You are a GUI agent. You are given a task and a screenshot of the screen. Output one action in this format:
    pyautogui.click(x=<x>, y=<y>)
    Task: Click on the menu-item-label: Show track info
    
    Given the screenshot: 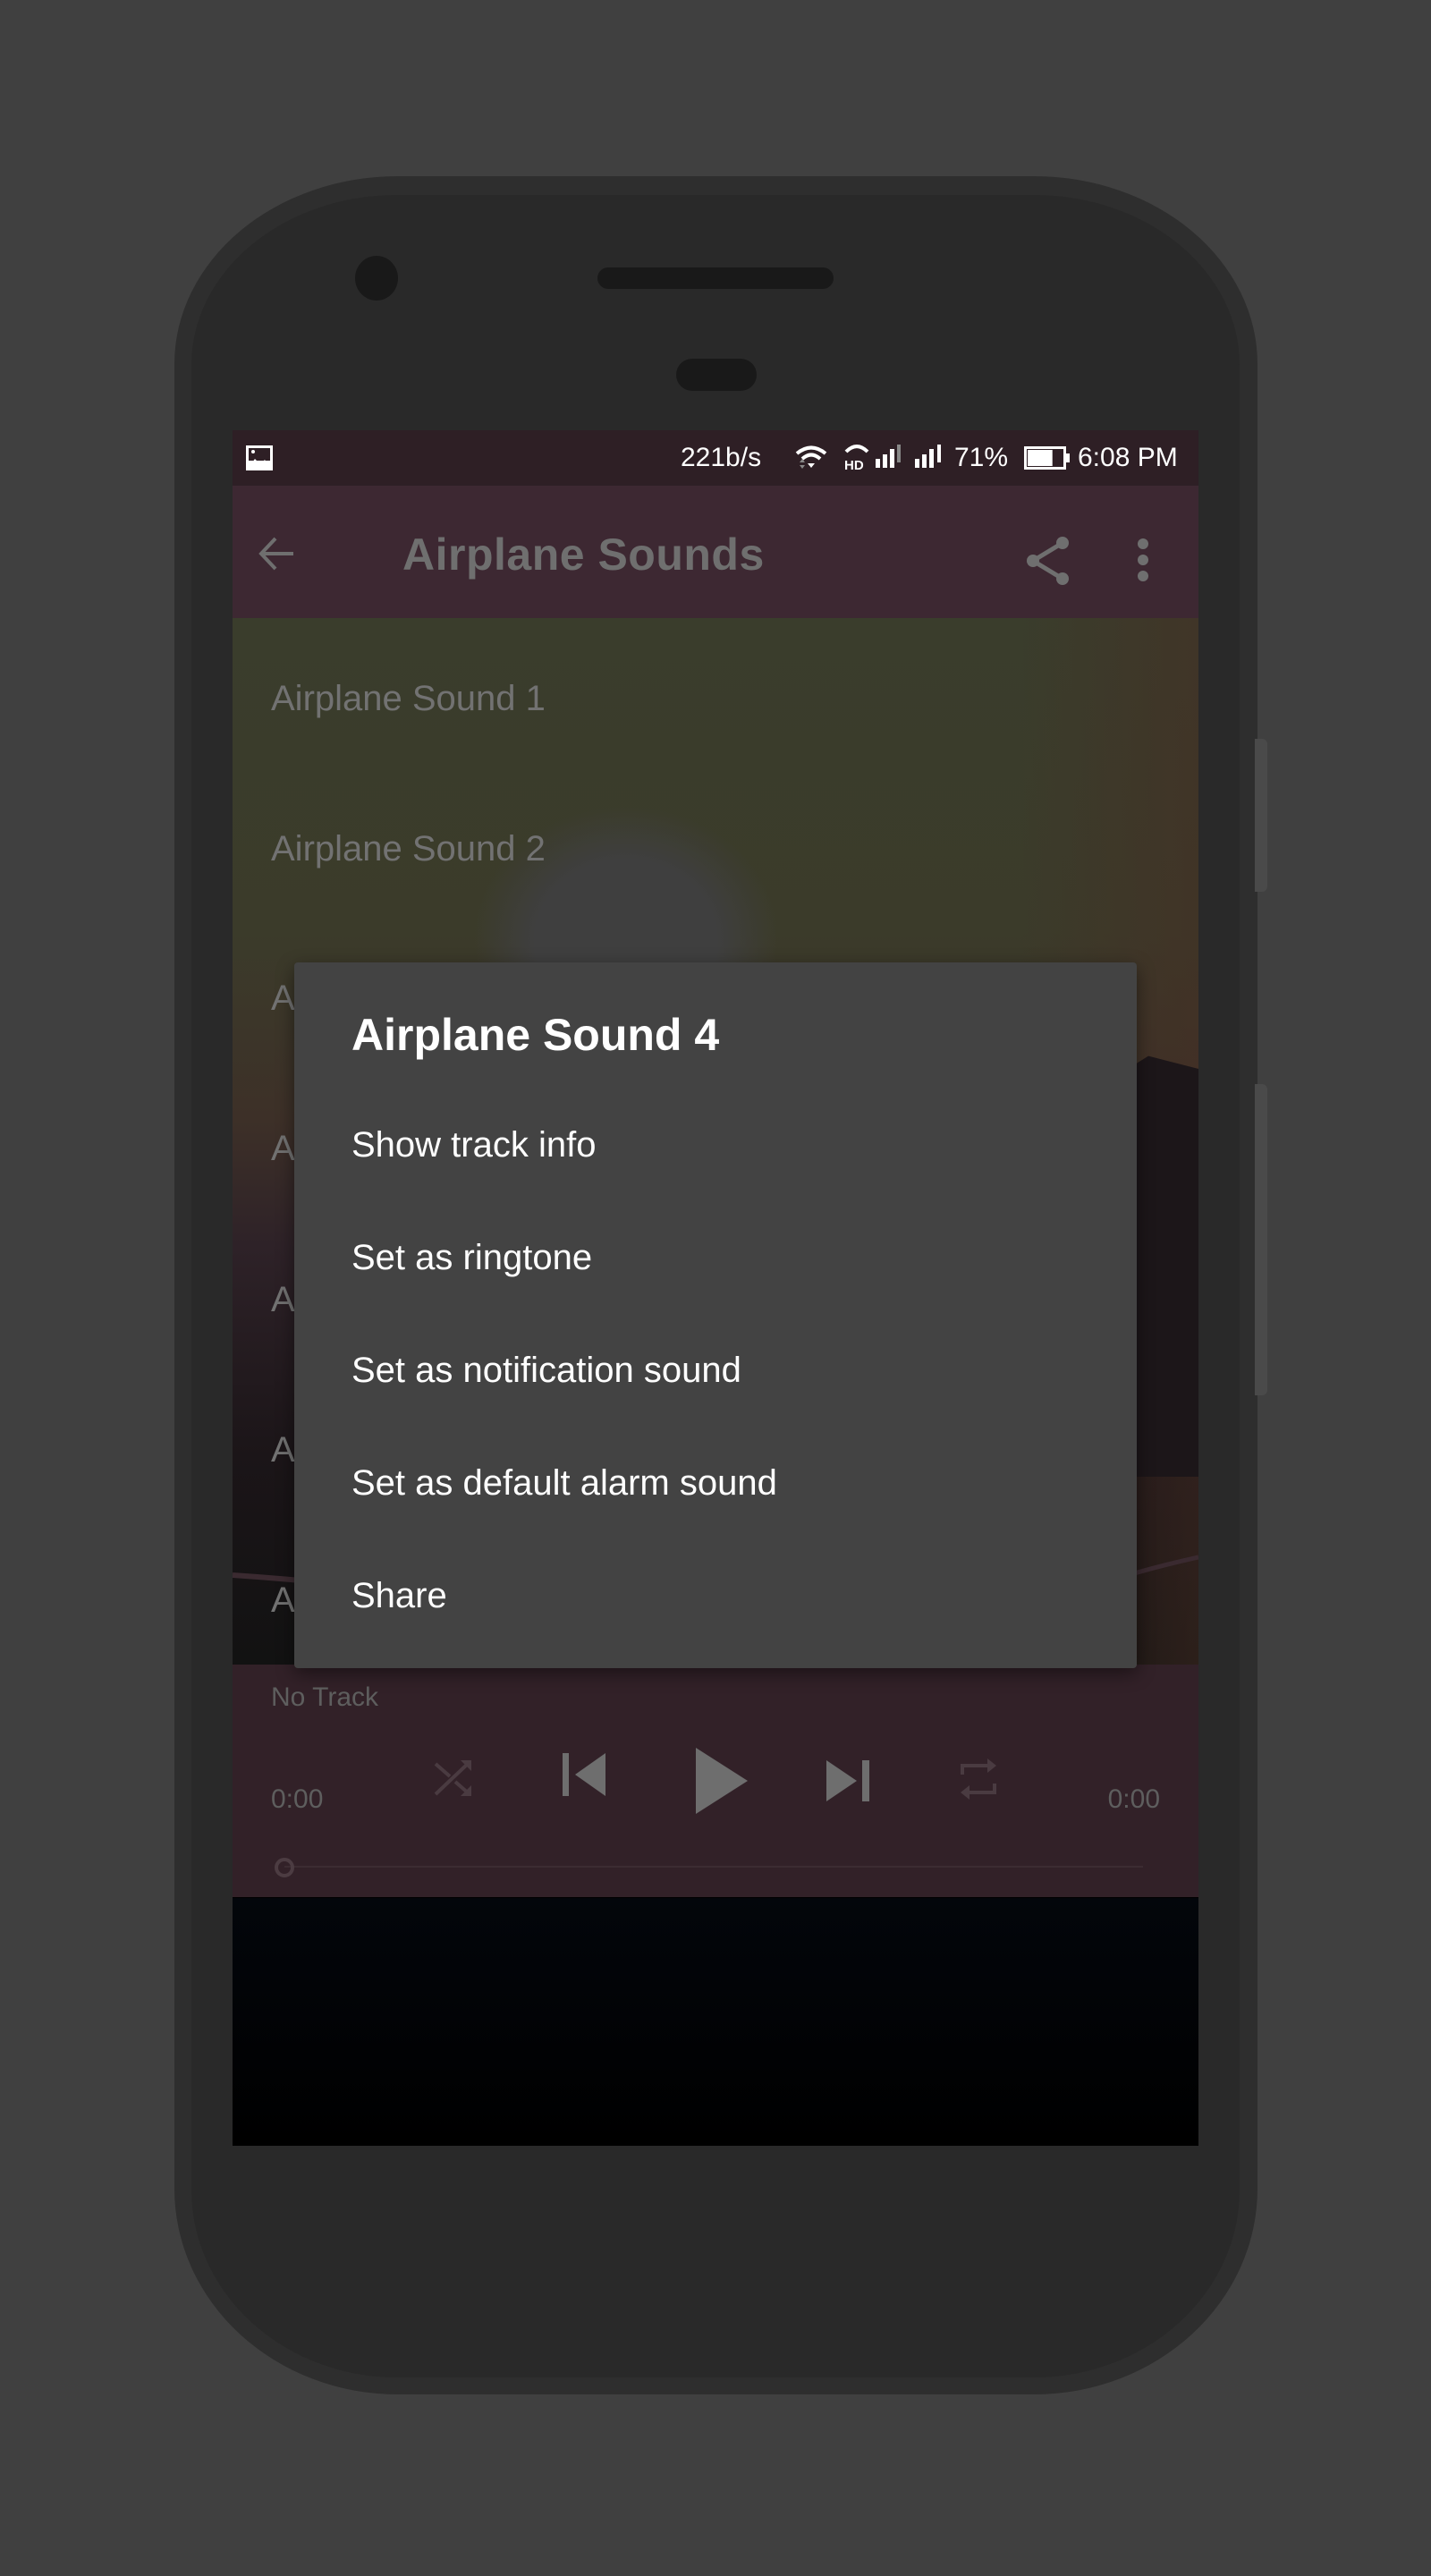 What is the action you would take?
    pyautogui.click(x=474, y=1145)
    